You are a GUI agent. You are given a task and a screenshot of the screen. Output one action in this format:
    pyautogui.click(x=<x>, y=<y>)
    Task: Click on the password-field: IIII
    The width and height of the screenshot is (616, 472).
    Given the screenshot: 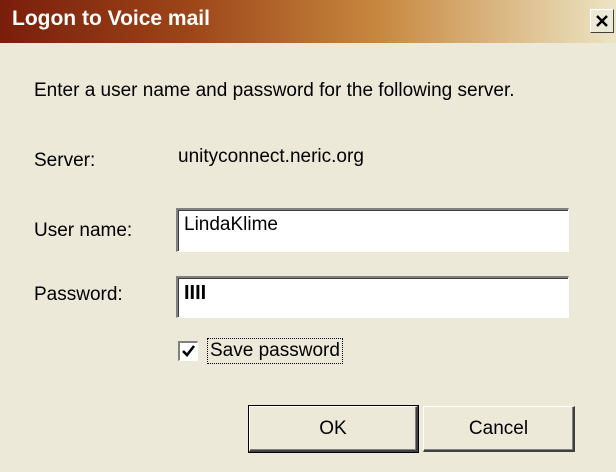 What is the action you would take?
    pyautogui.click(x=372, y=297)
    